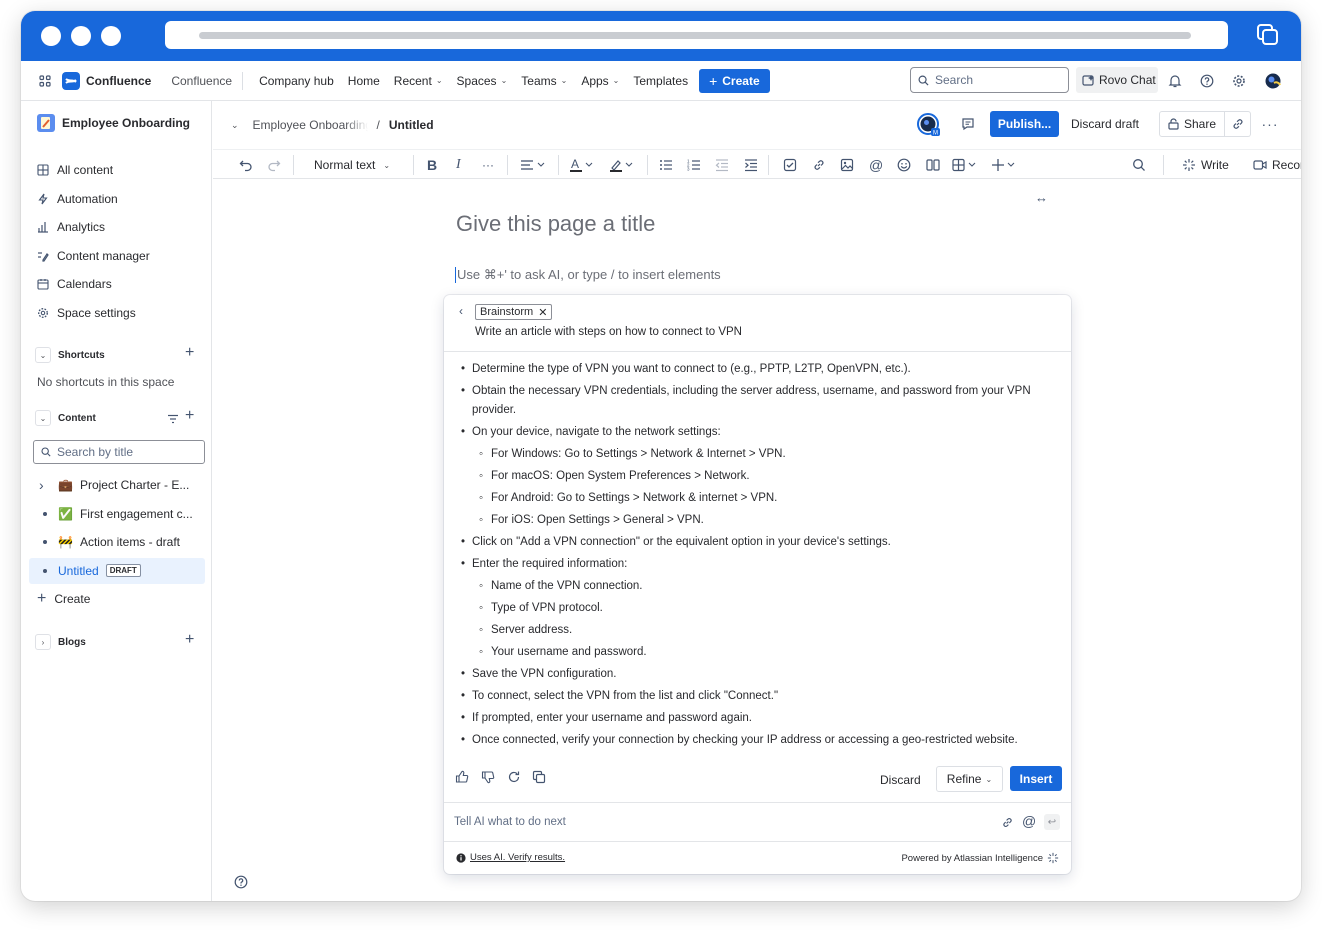  Describe the element at coordinates (555, 224) in the screenshot. I see `page-title-input: Give this page a title` at that location.